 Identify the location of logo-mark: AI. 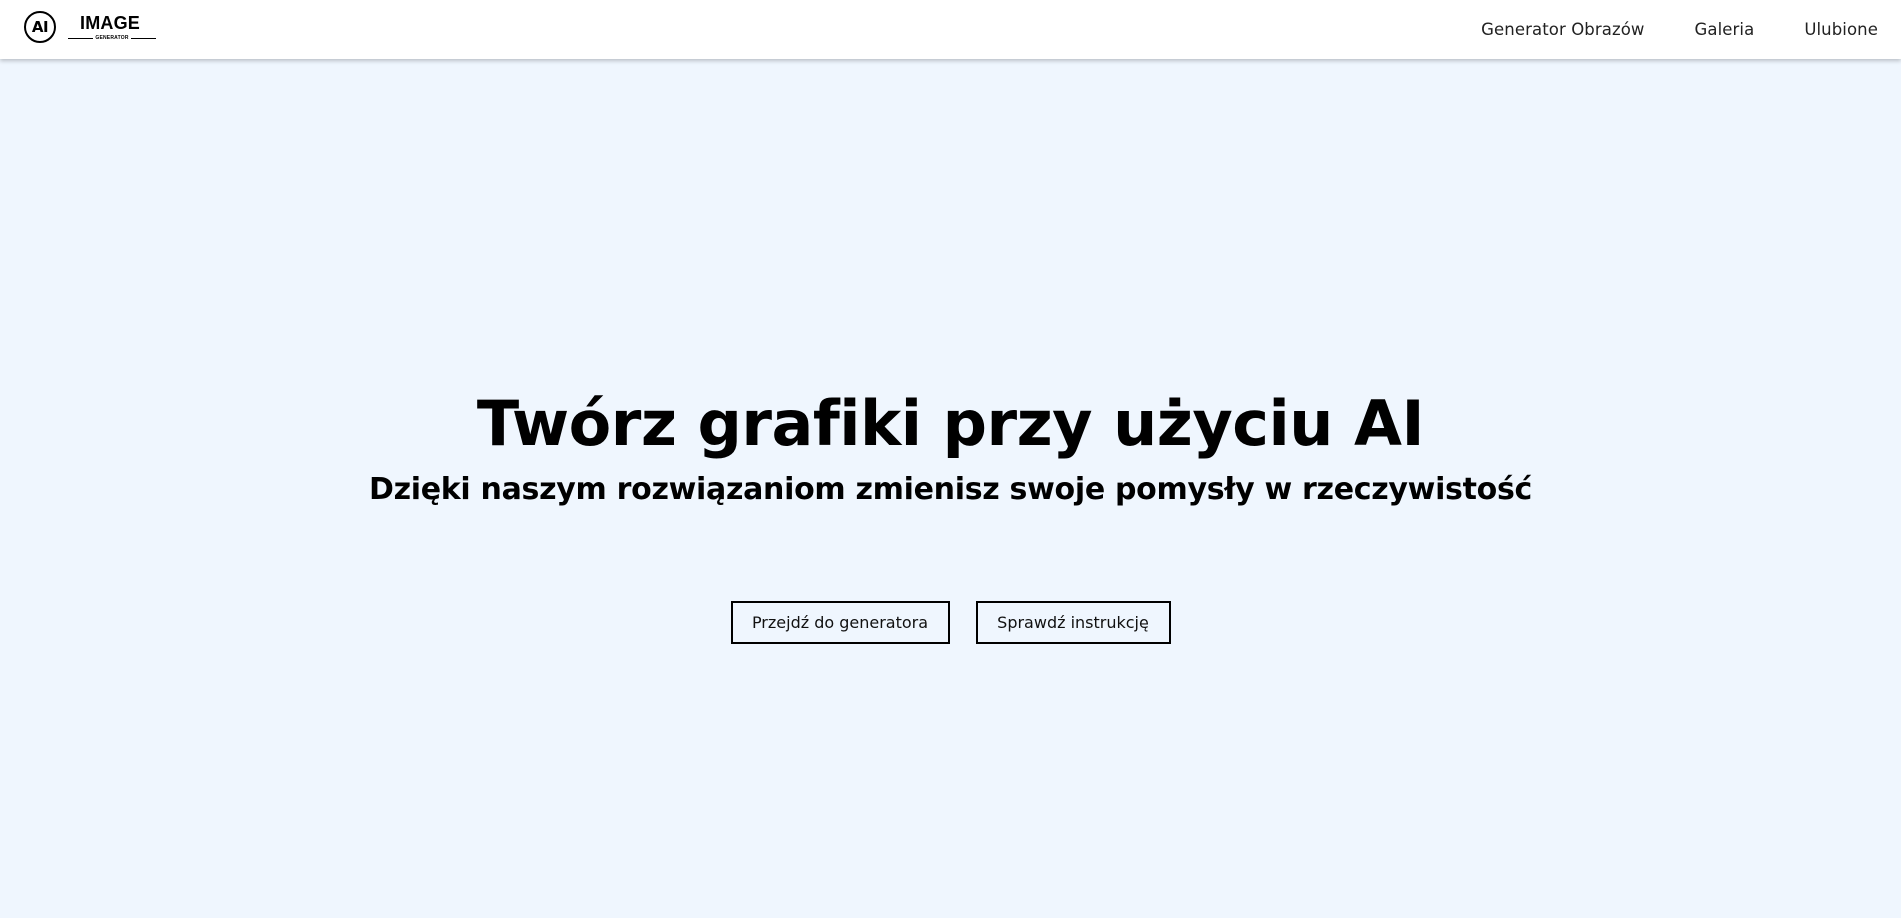
(40, 26).